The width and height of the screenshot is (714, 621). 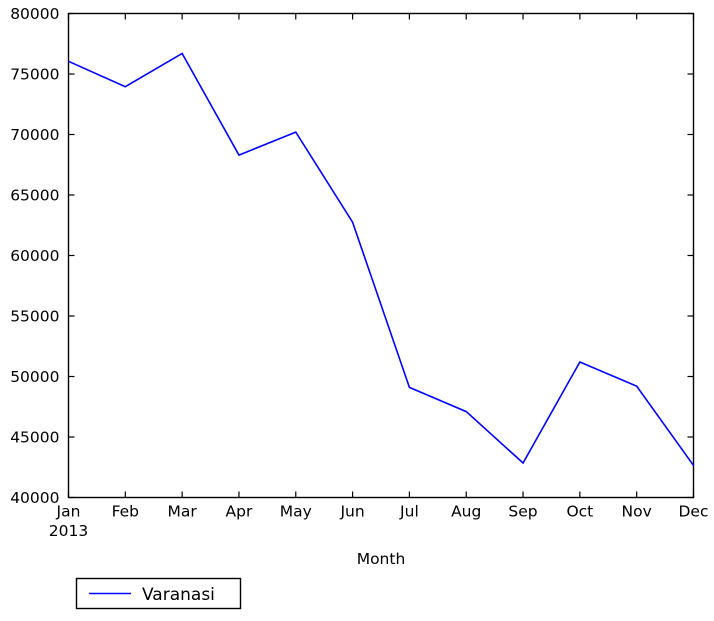 What do you see at coordinates (68, 531) in the screenshot?
I see `x-axis-year-label: 2013` at bounding box center [68, 531].